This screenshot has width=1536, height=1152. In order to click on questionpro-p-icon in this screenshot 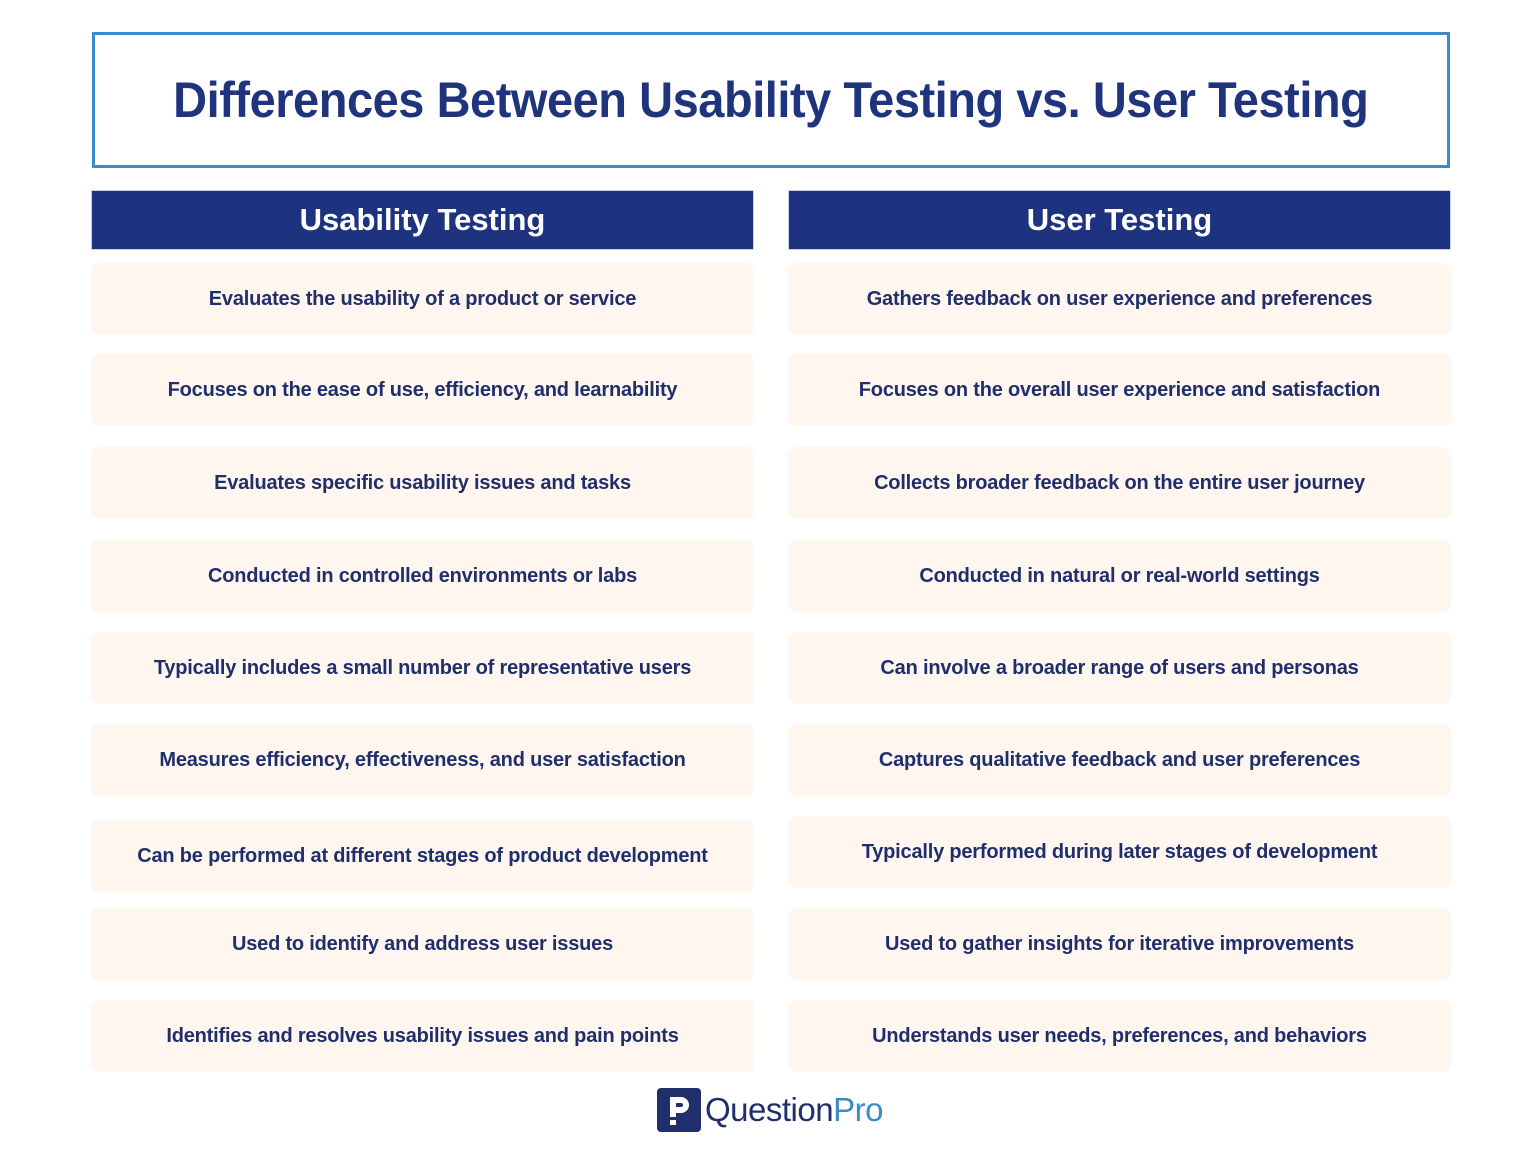, I will do `click(679, 1110)`.